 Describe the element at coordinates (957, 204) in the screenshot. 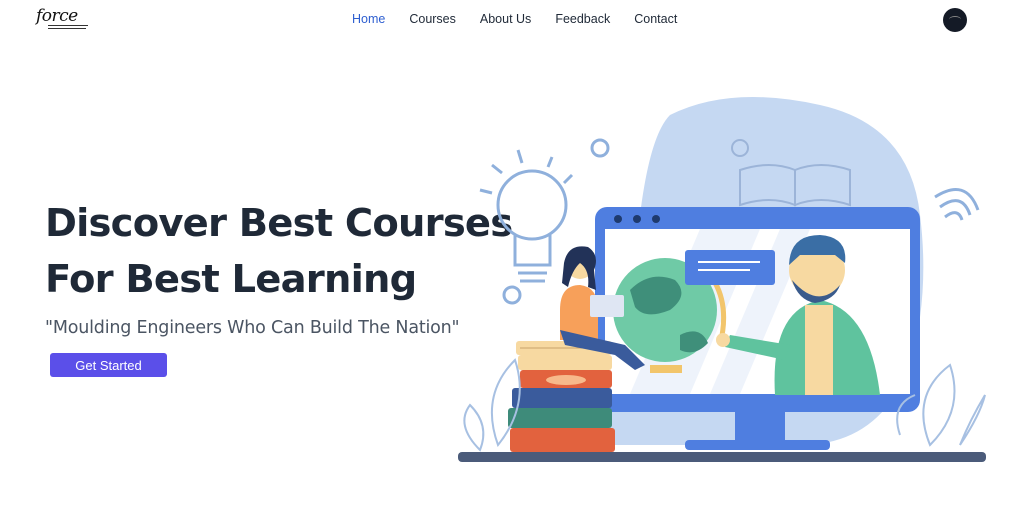

I see `wifi-icon` at that location.